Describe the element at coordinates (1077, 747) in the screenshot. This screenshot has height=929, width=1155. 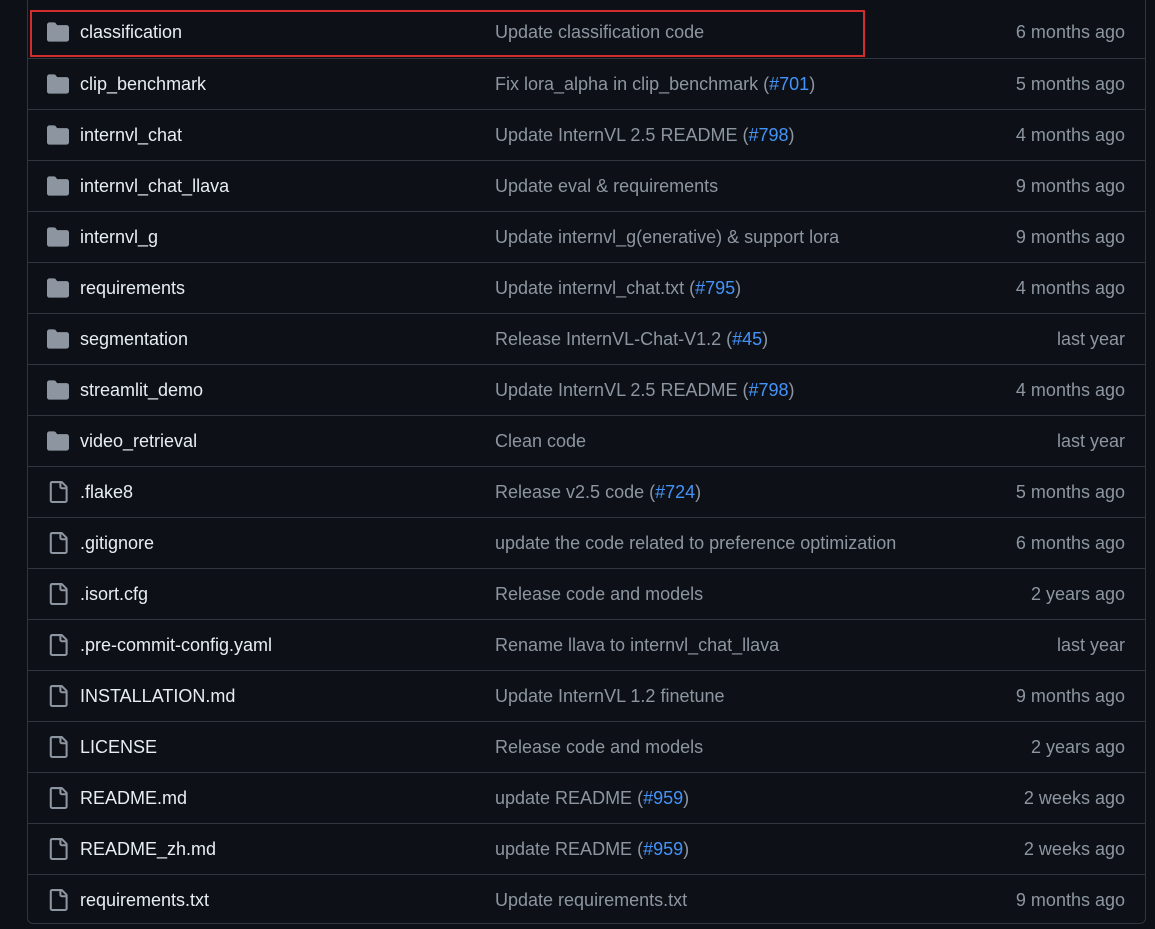
I see `commit-date: 2 years ago` at that location.